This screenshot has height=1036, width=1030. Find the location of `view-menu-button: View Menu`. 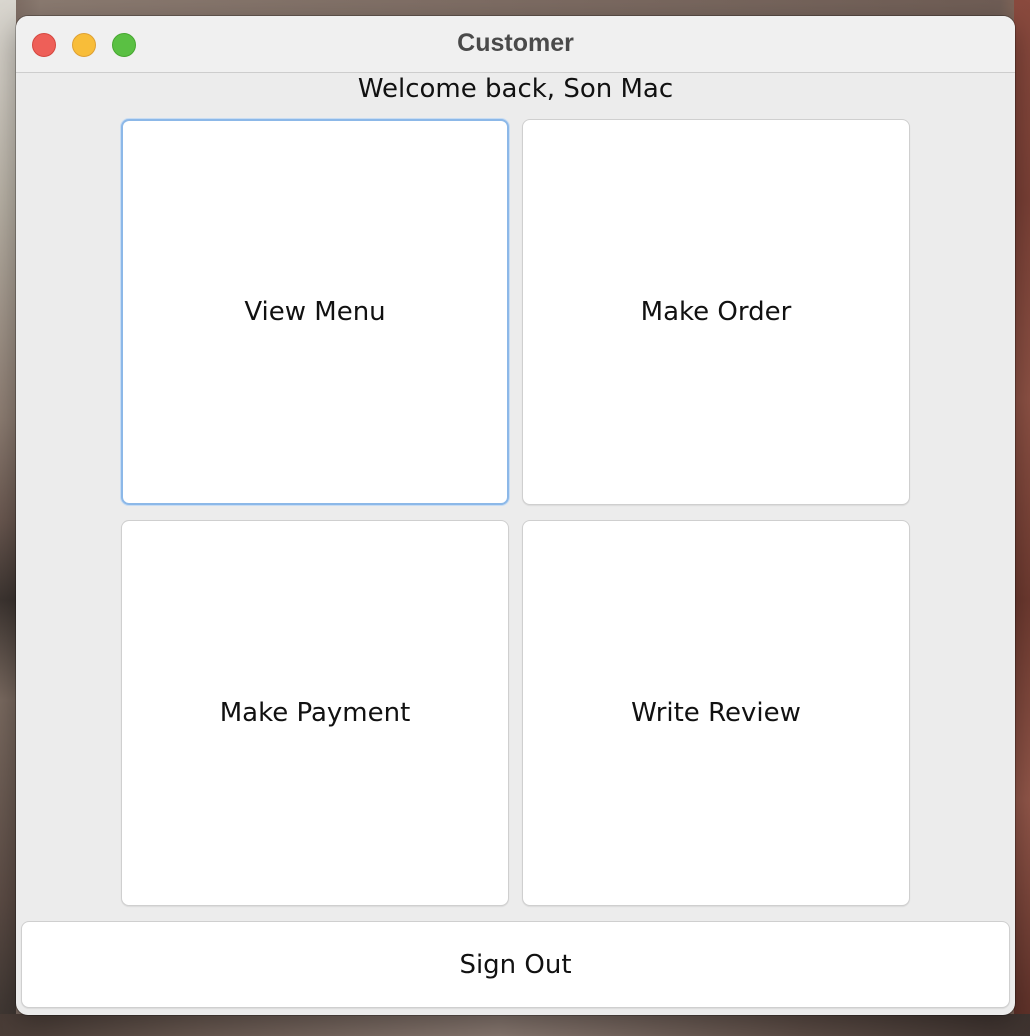

view-menu-button: View Menu is located at coordinates (315, 312).